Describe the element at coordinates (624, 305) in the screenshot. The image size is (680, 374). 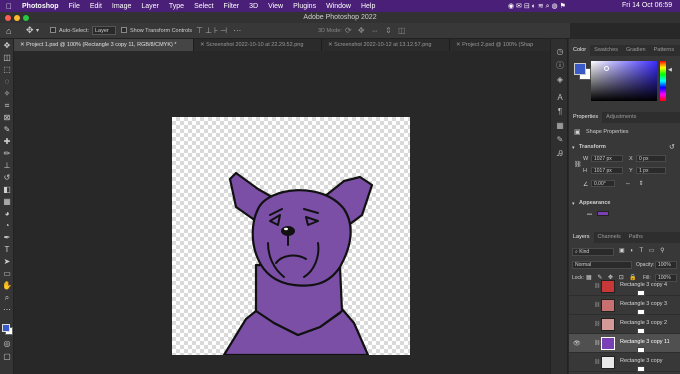
I see `layer-row: ⛓ Rectangle 3 copy 3` at that location.